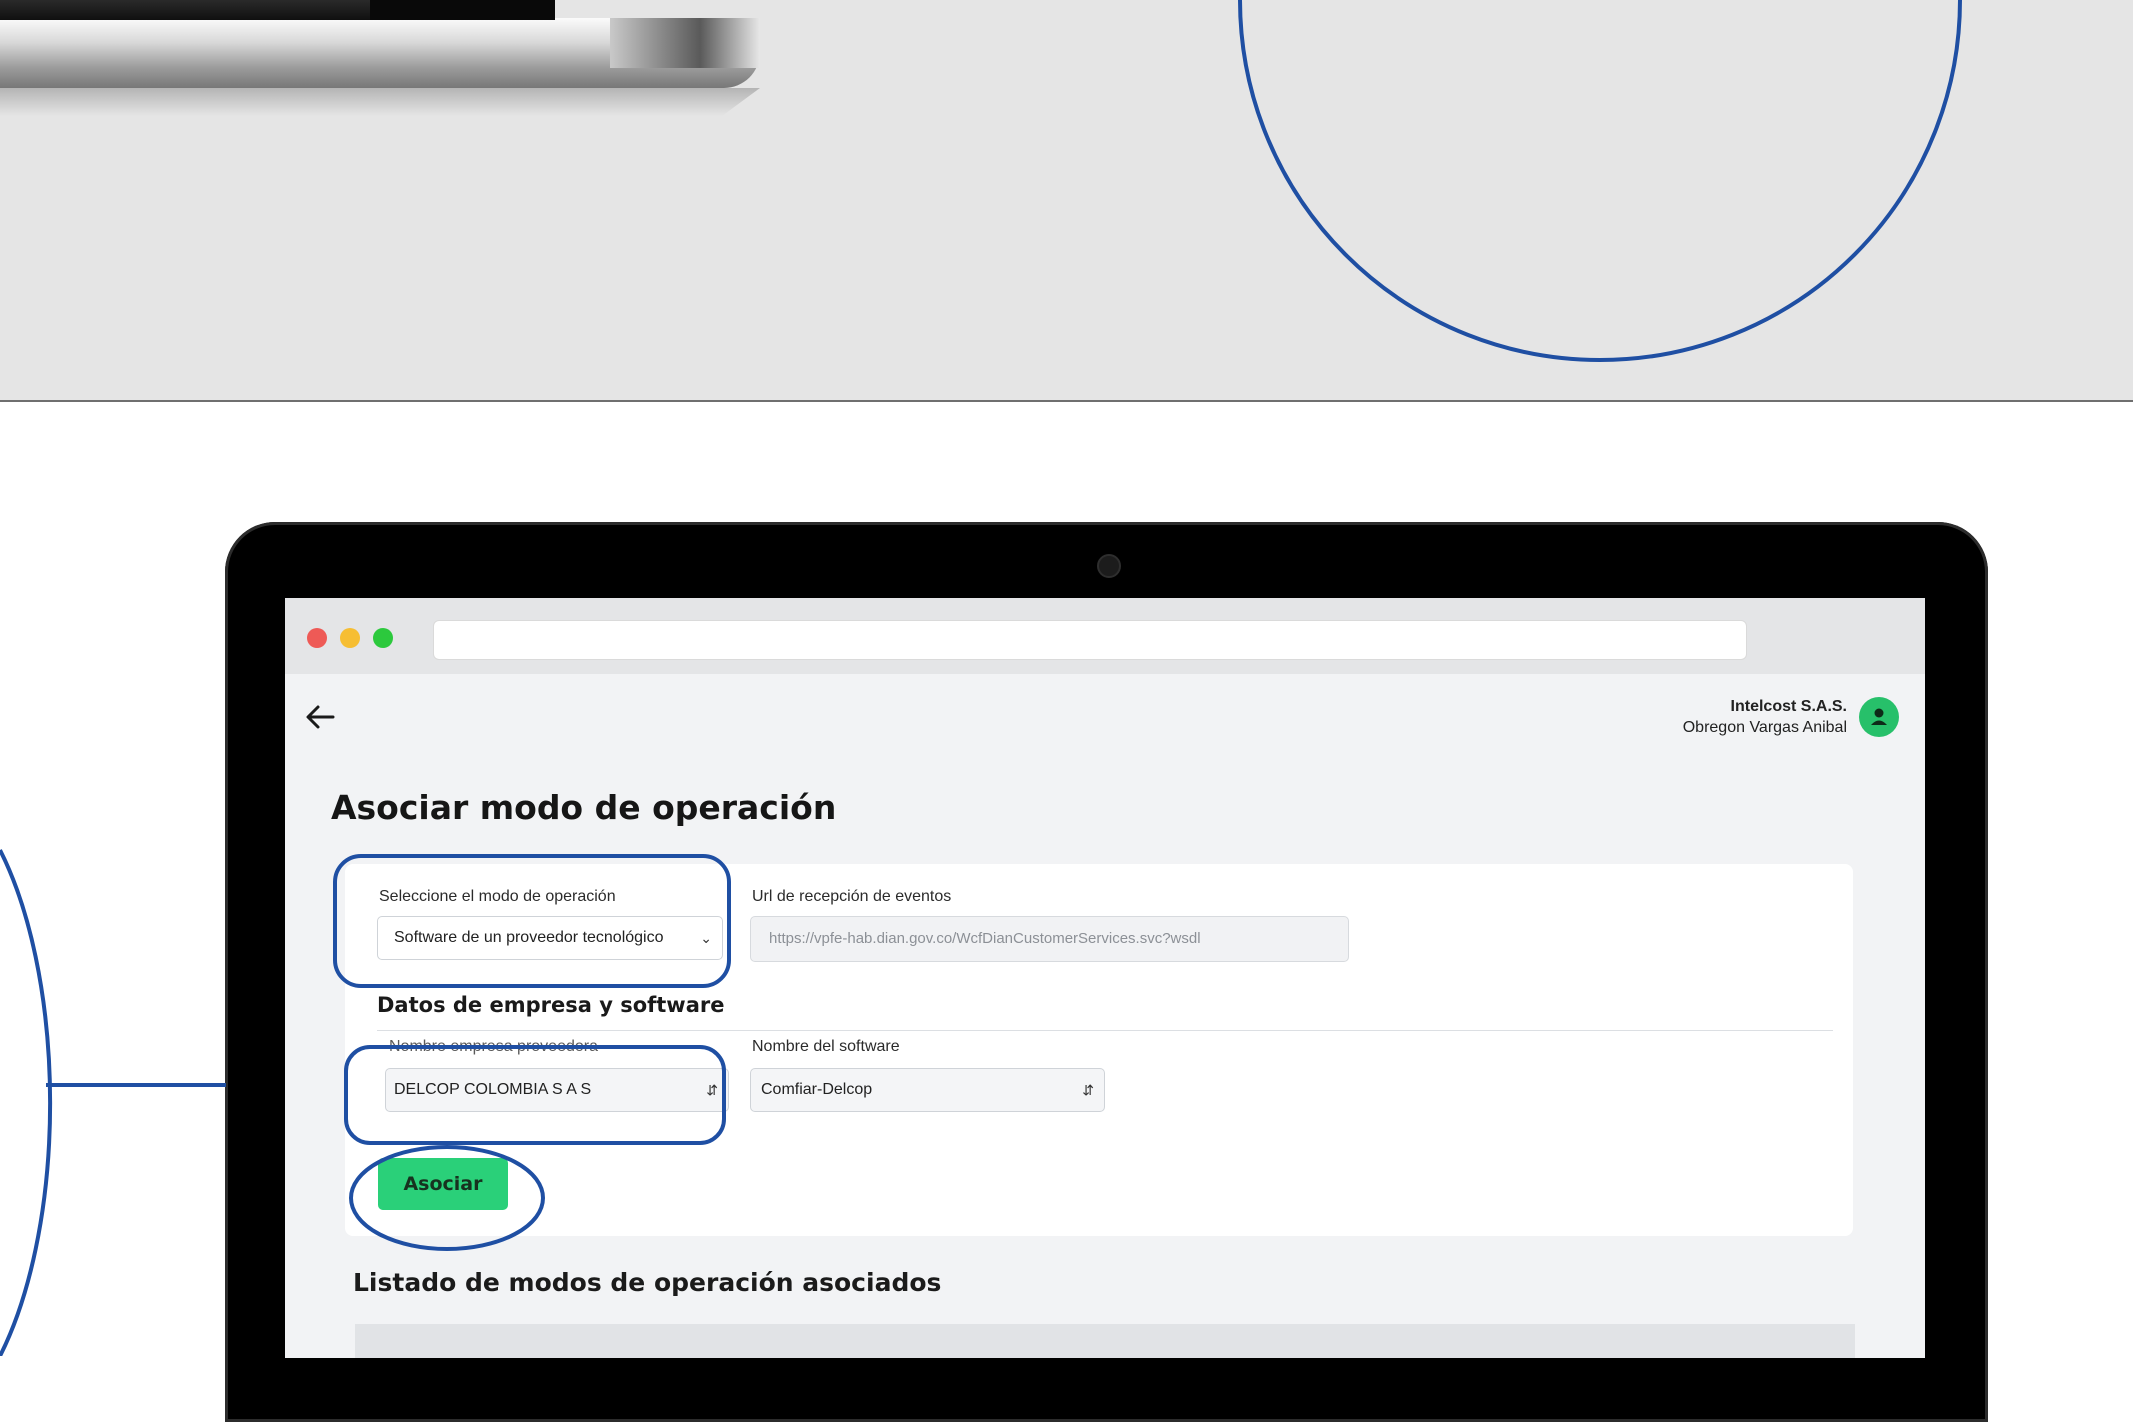  I want to click on software-select: Comfiar-Delcop ⇵, so click(927, 1090).